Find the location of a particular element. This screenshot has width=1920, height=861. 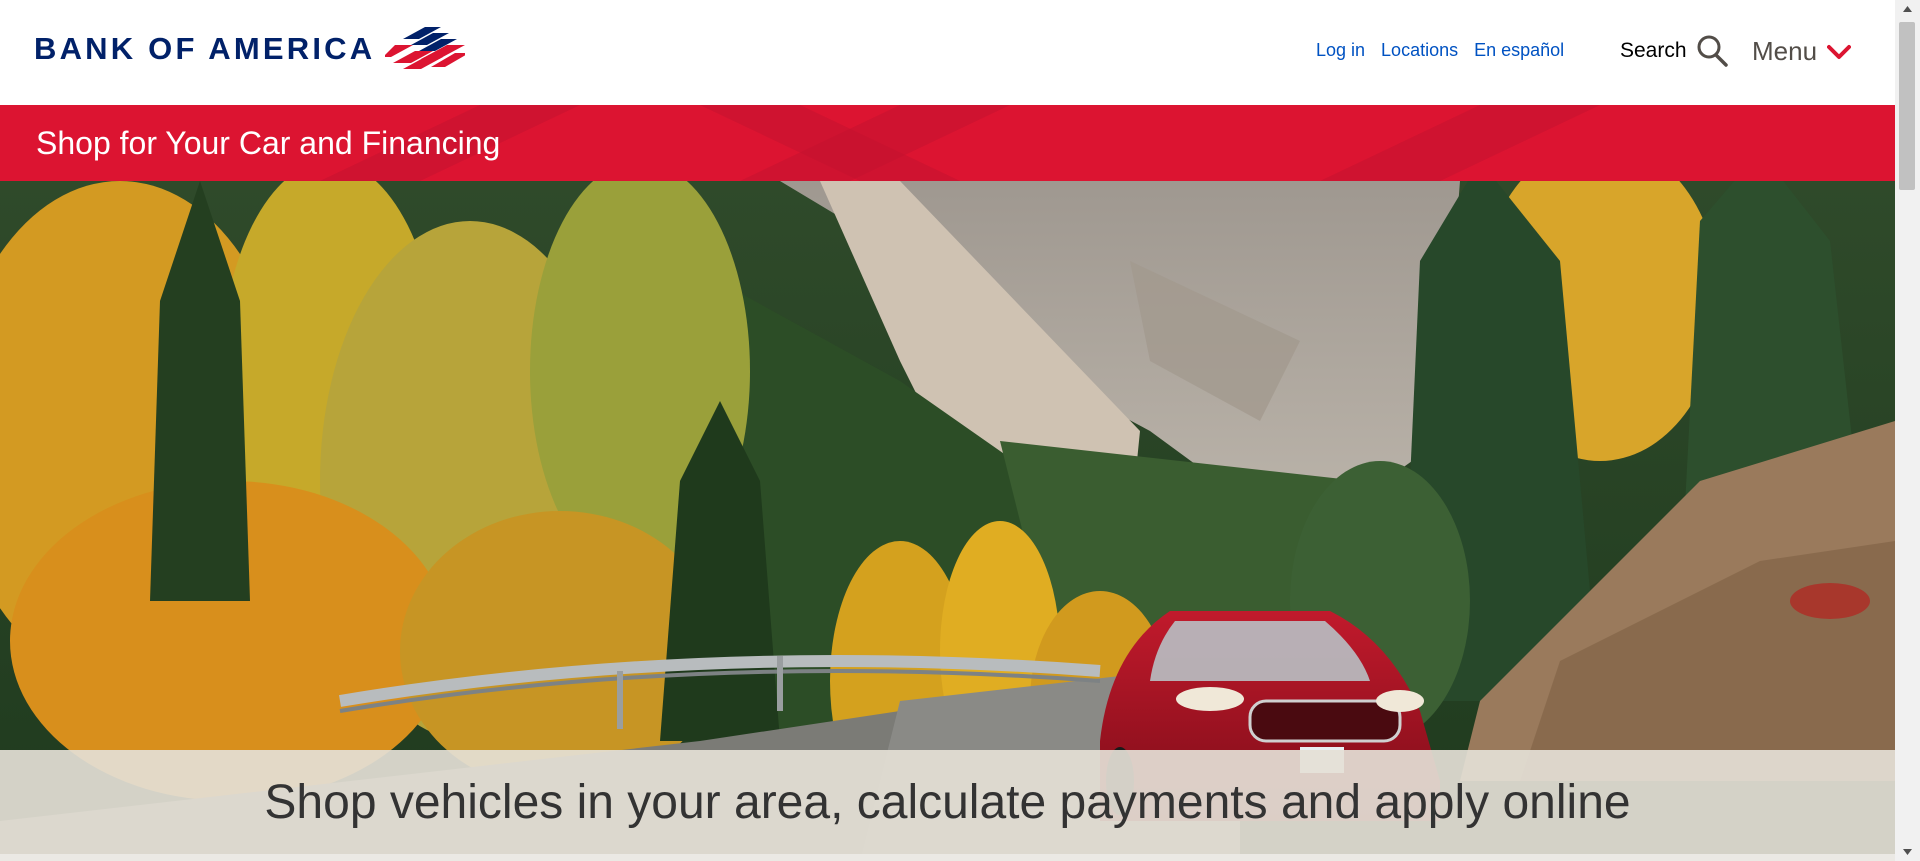

page-banner: Shop for Your Car and Financing is located at coordinates (947, 143).